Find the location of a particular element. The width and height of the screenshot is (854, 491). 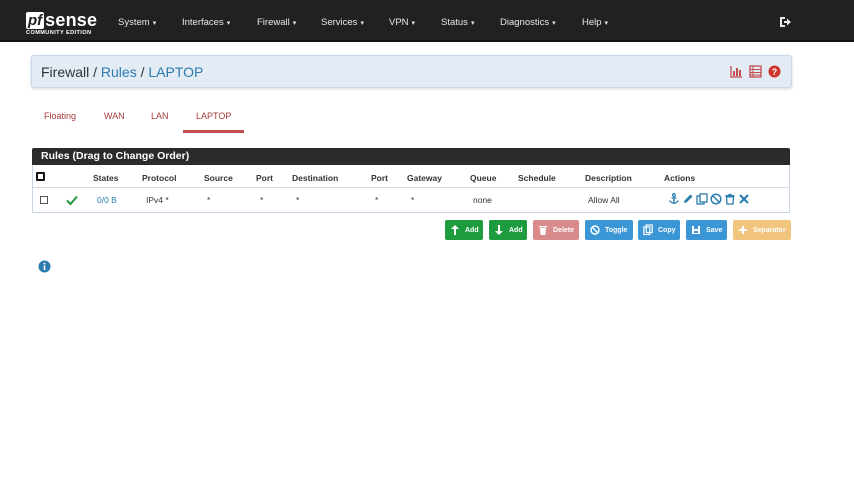

info-icon is located at coordinates (44, 266).